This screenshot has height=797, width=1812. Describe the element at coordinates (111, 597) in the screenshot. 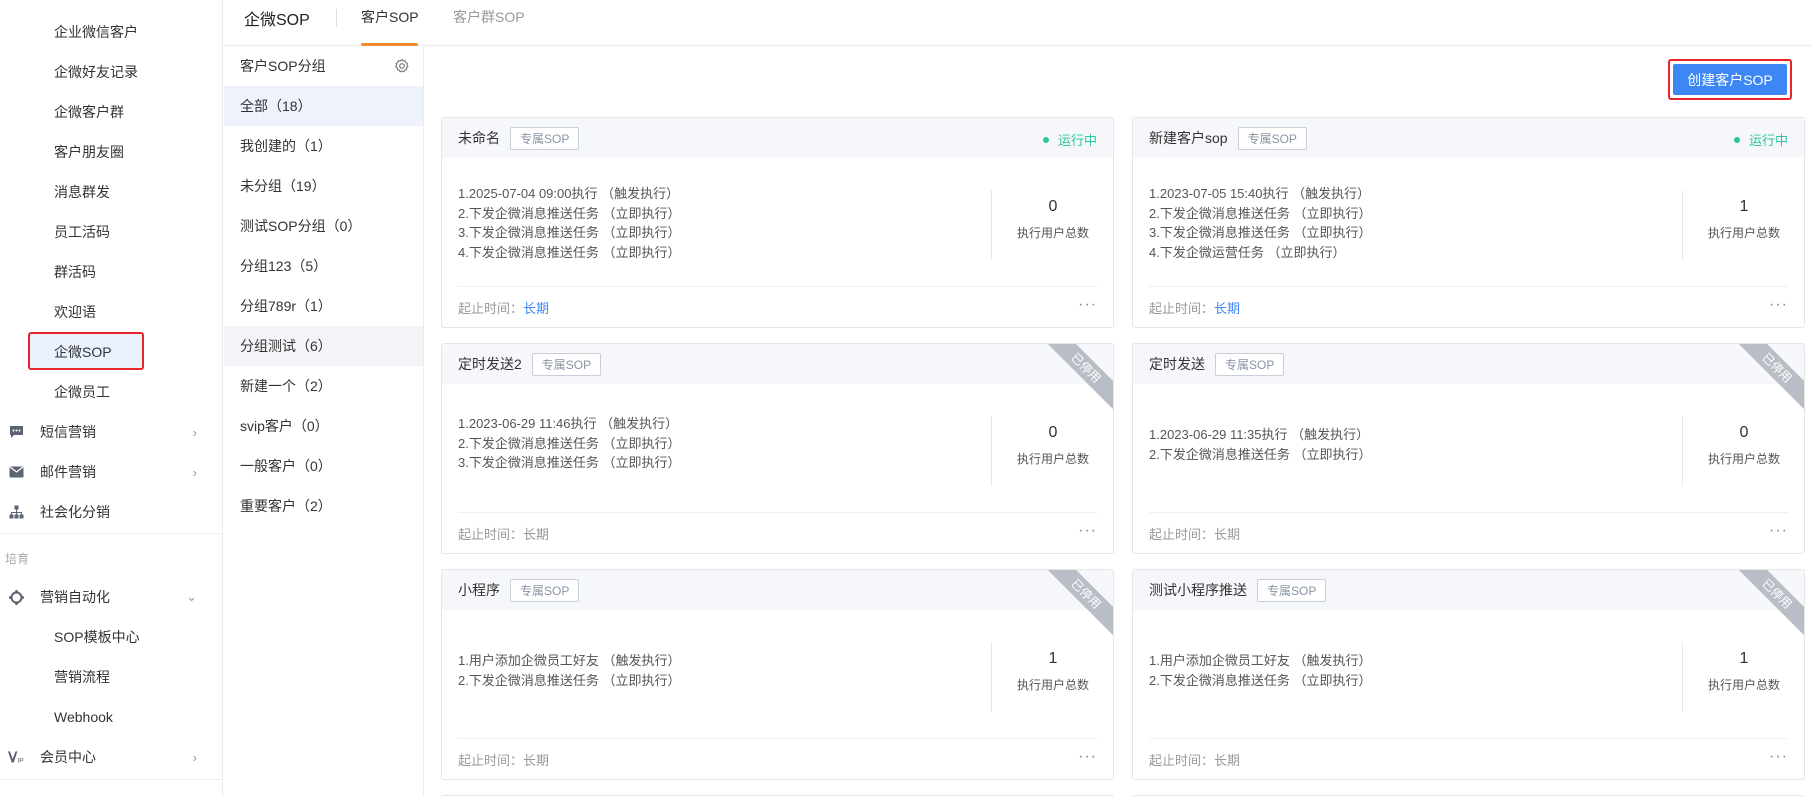

I see `nav-item-marketing-automation: 营销自动化 ⌄` at that location.